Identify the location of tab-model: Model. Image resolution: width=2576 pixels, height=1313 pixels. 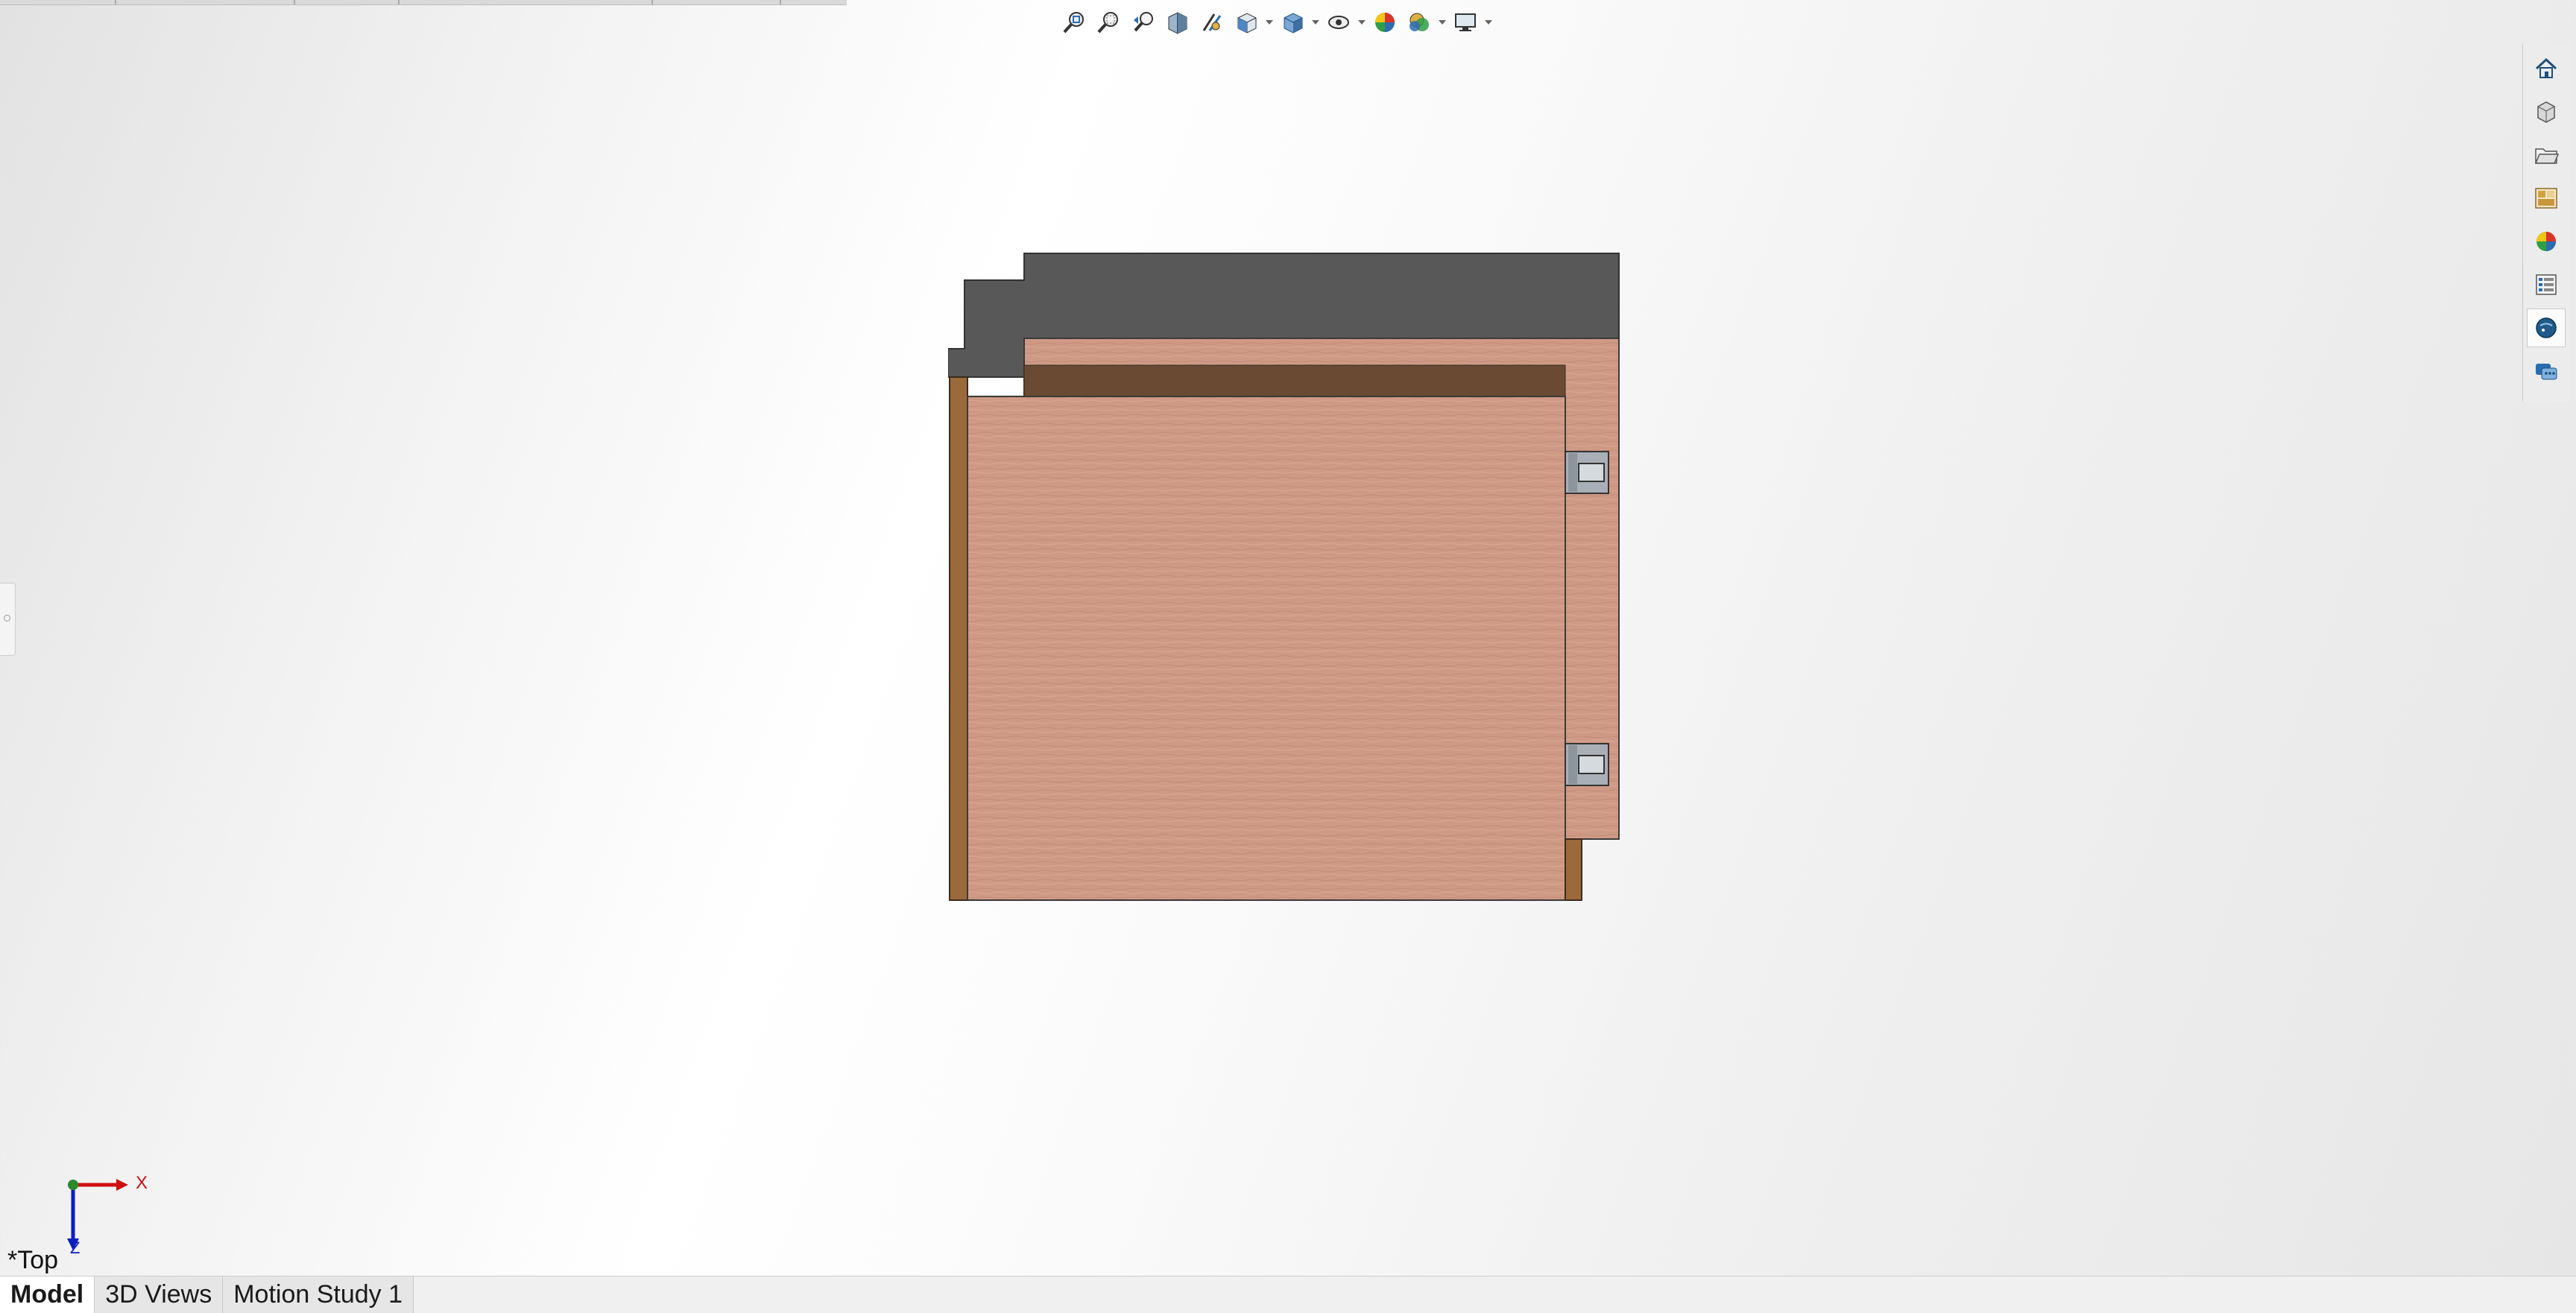
(47, 1294).